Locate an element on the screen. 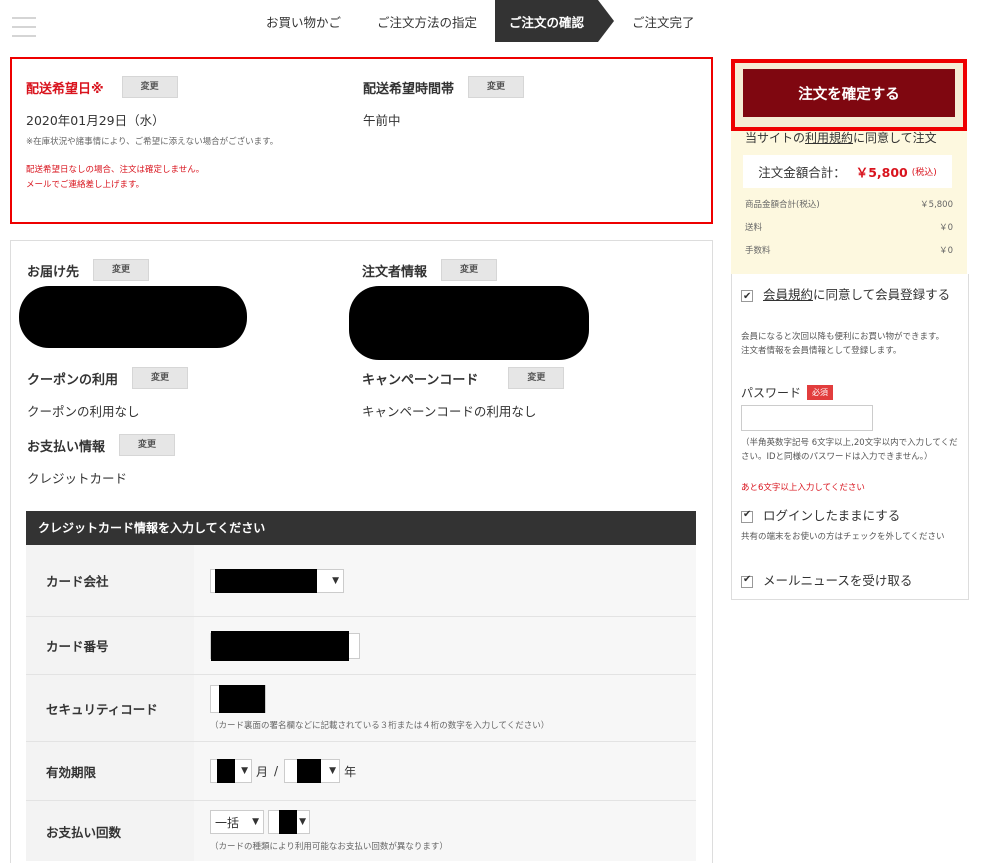  register-member-checkbox is located at coordinates (747, 297).